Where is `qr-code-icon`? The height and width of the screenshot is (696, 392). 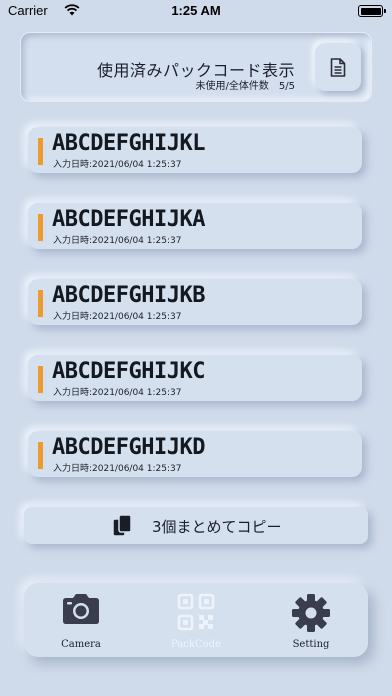 qr-code-icon is located at coordinates (196, 612).